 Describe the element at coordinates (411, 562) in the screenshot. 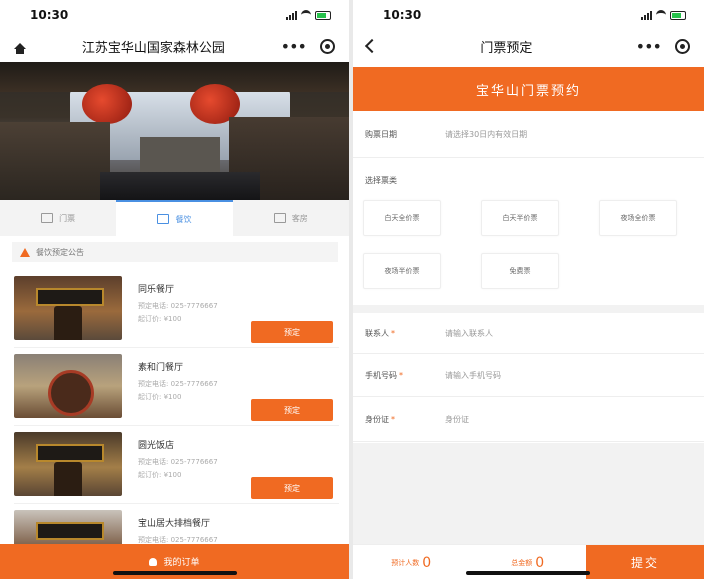

I see `people-count: 预计人数 0` at that location.